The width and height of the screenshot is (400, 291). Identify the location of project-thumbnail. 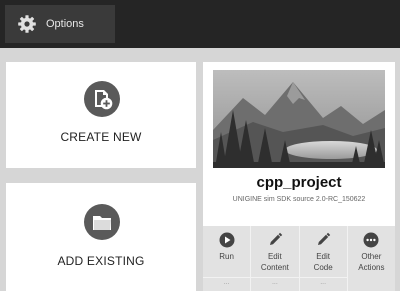
(299, 119).